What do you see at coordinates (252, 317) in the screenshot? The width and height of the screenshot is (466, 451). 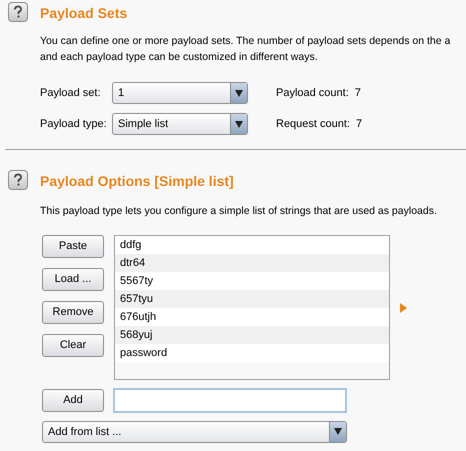 I see `list-item: 676utjh` at bounding box center [252, 317].